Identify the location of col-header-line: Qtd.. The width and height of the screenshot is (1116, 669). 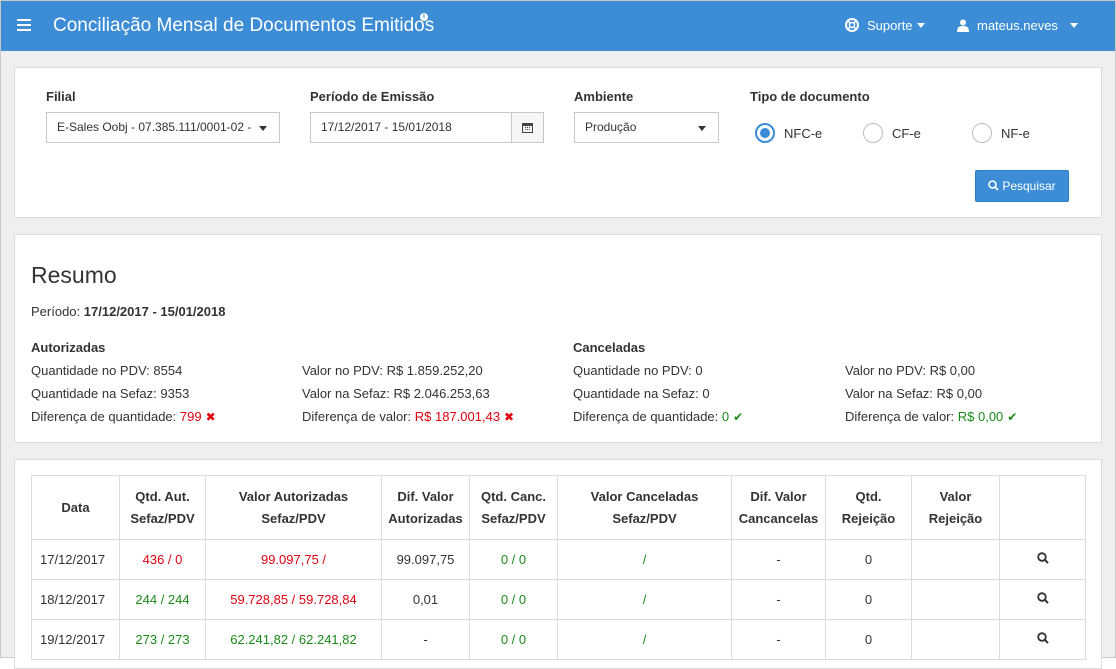
(868, 496).